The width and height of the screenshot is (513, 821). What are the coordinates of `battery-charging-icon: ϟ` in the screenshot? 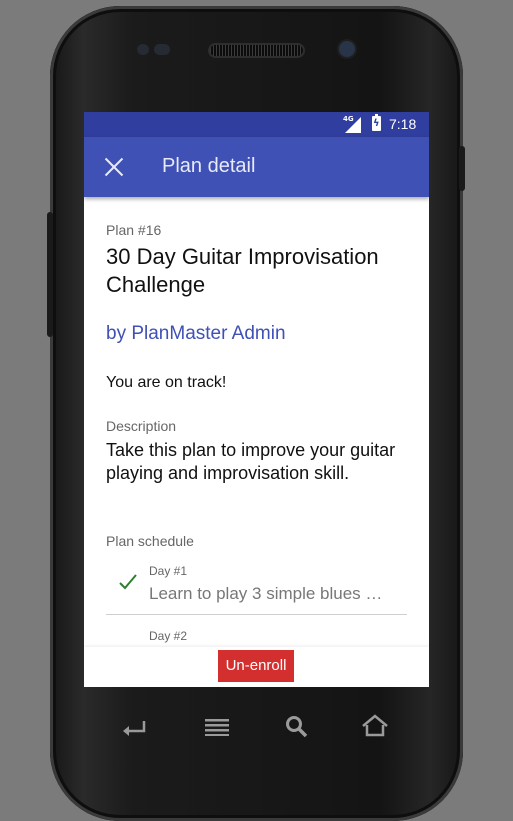 It's located at (376, 122).